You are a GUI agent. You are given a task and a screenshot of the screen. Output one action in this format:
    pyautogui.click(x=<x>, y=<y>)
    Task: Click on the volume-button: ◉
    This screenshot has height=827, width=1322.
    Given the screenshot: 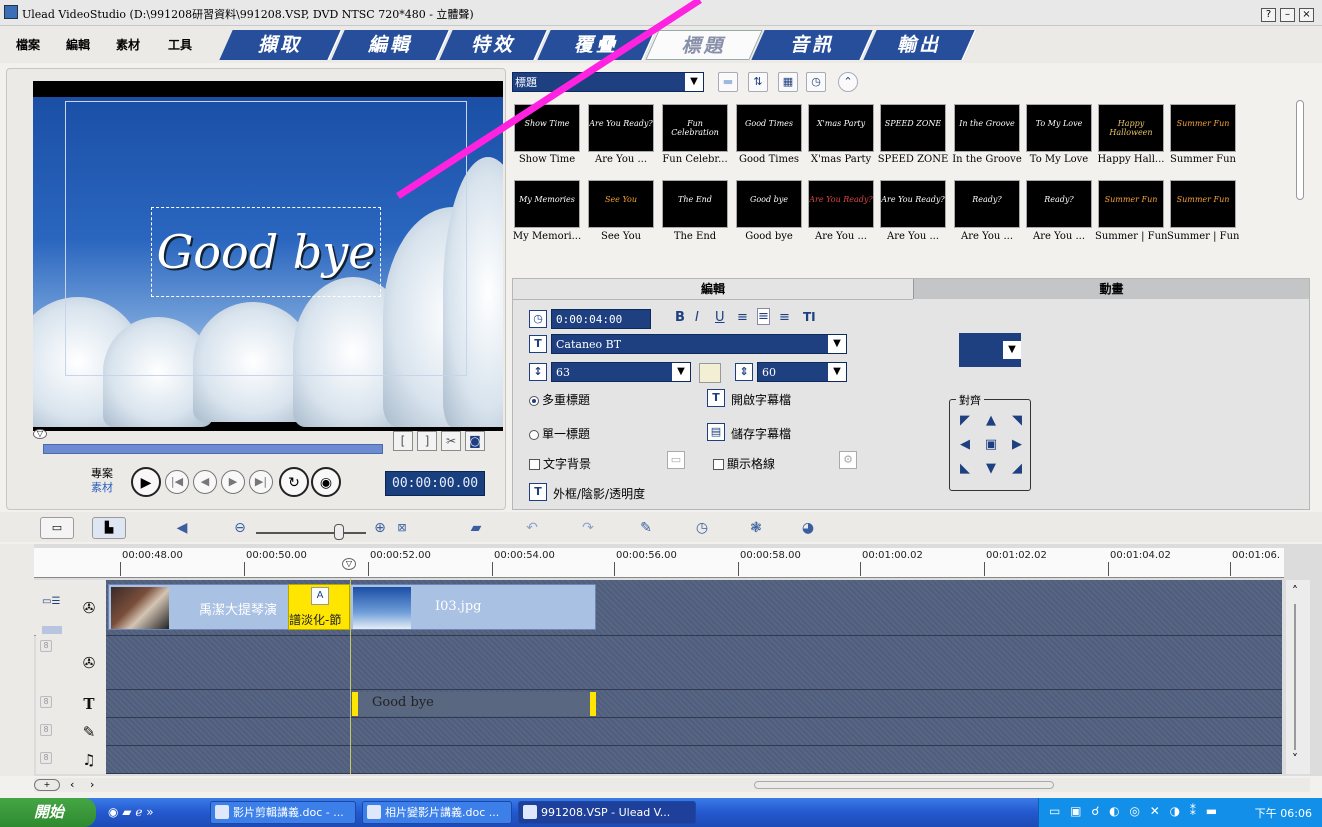 What is the action you would take?
    pyautogui.click(x=326, y=482)
    